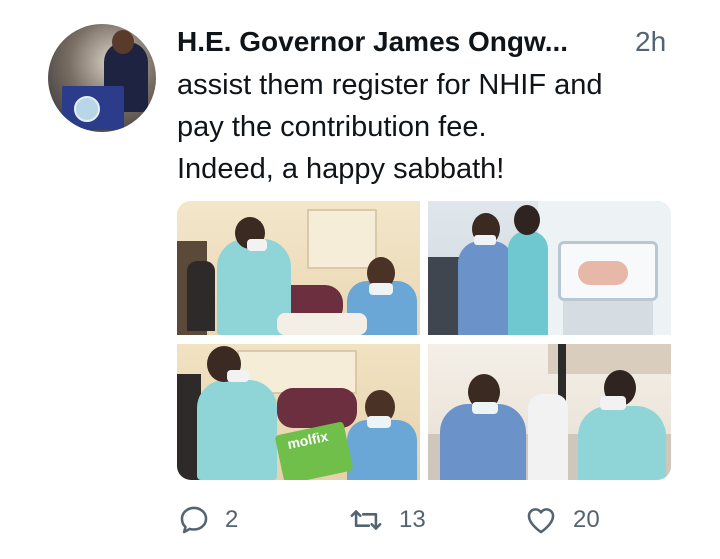  I want to click on retweet-icon, so click(366, 520).